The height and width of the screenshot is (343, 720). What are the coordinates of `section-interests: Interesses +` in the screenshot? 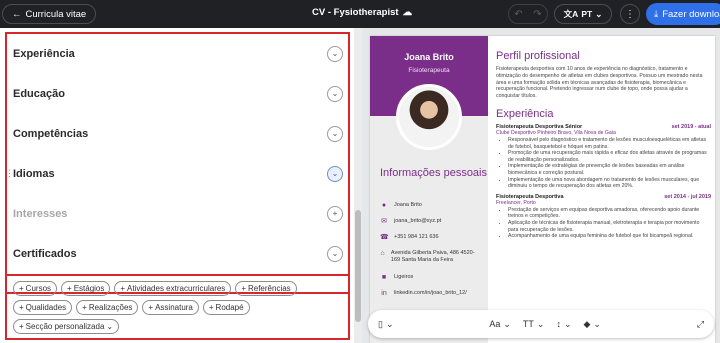 It's located at (178, 213).